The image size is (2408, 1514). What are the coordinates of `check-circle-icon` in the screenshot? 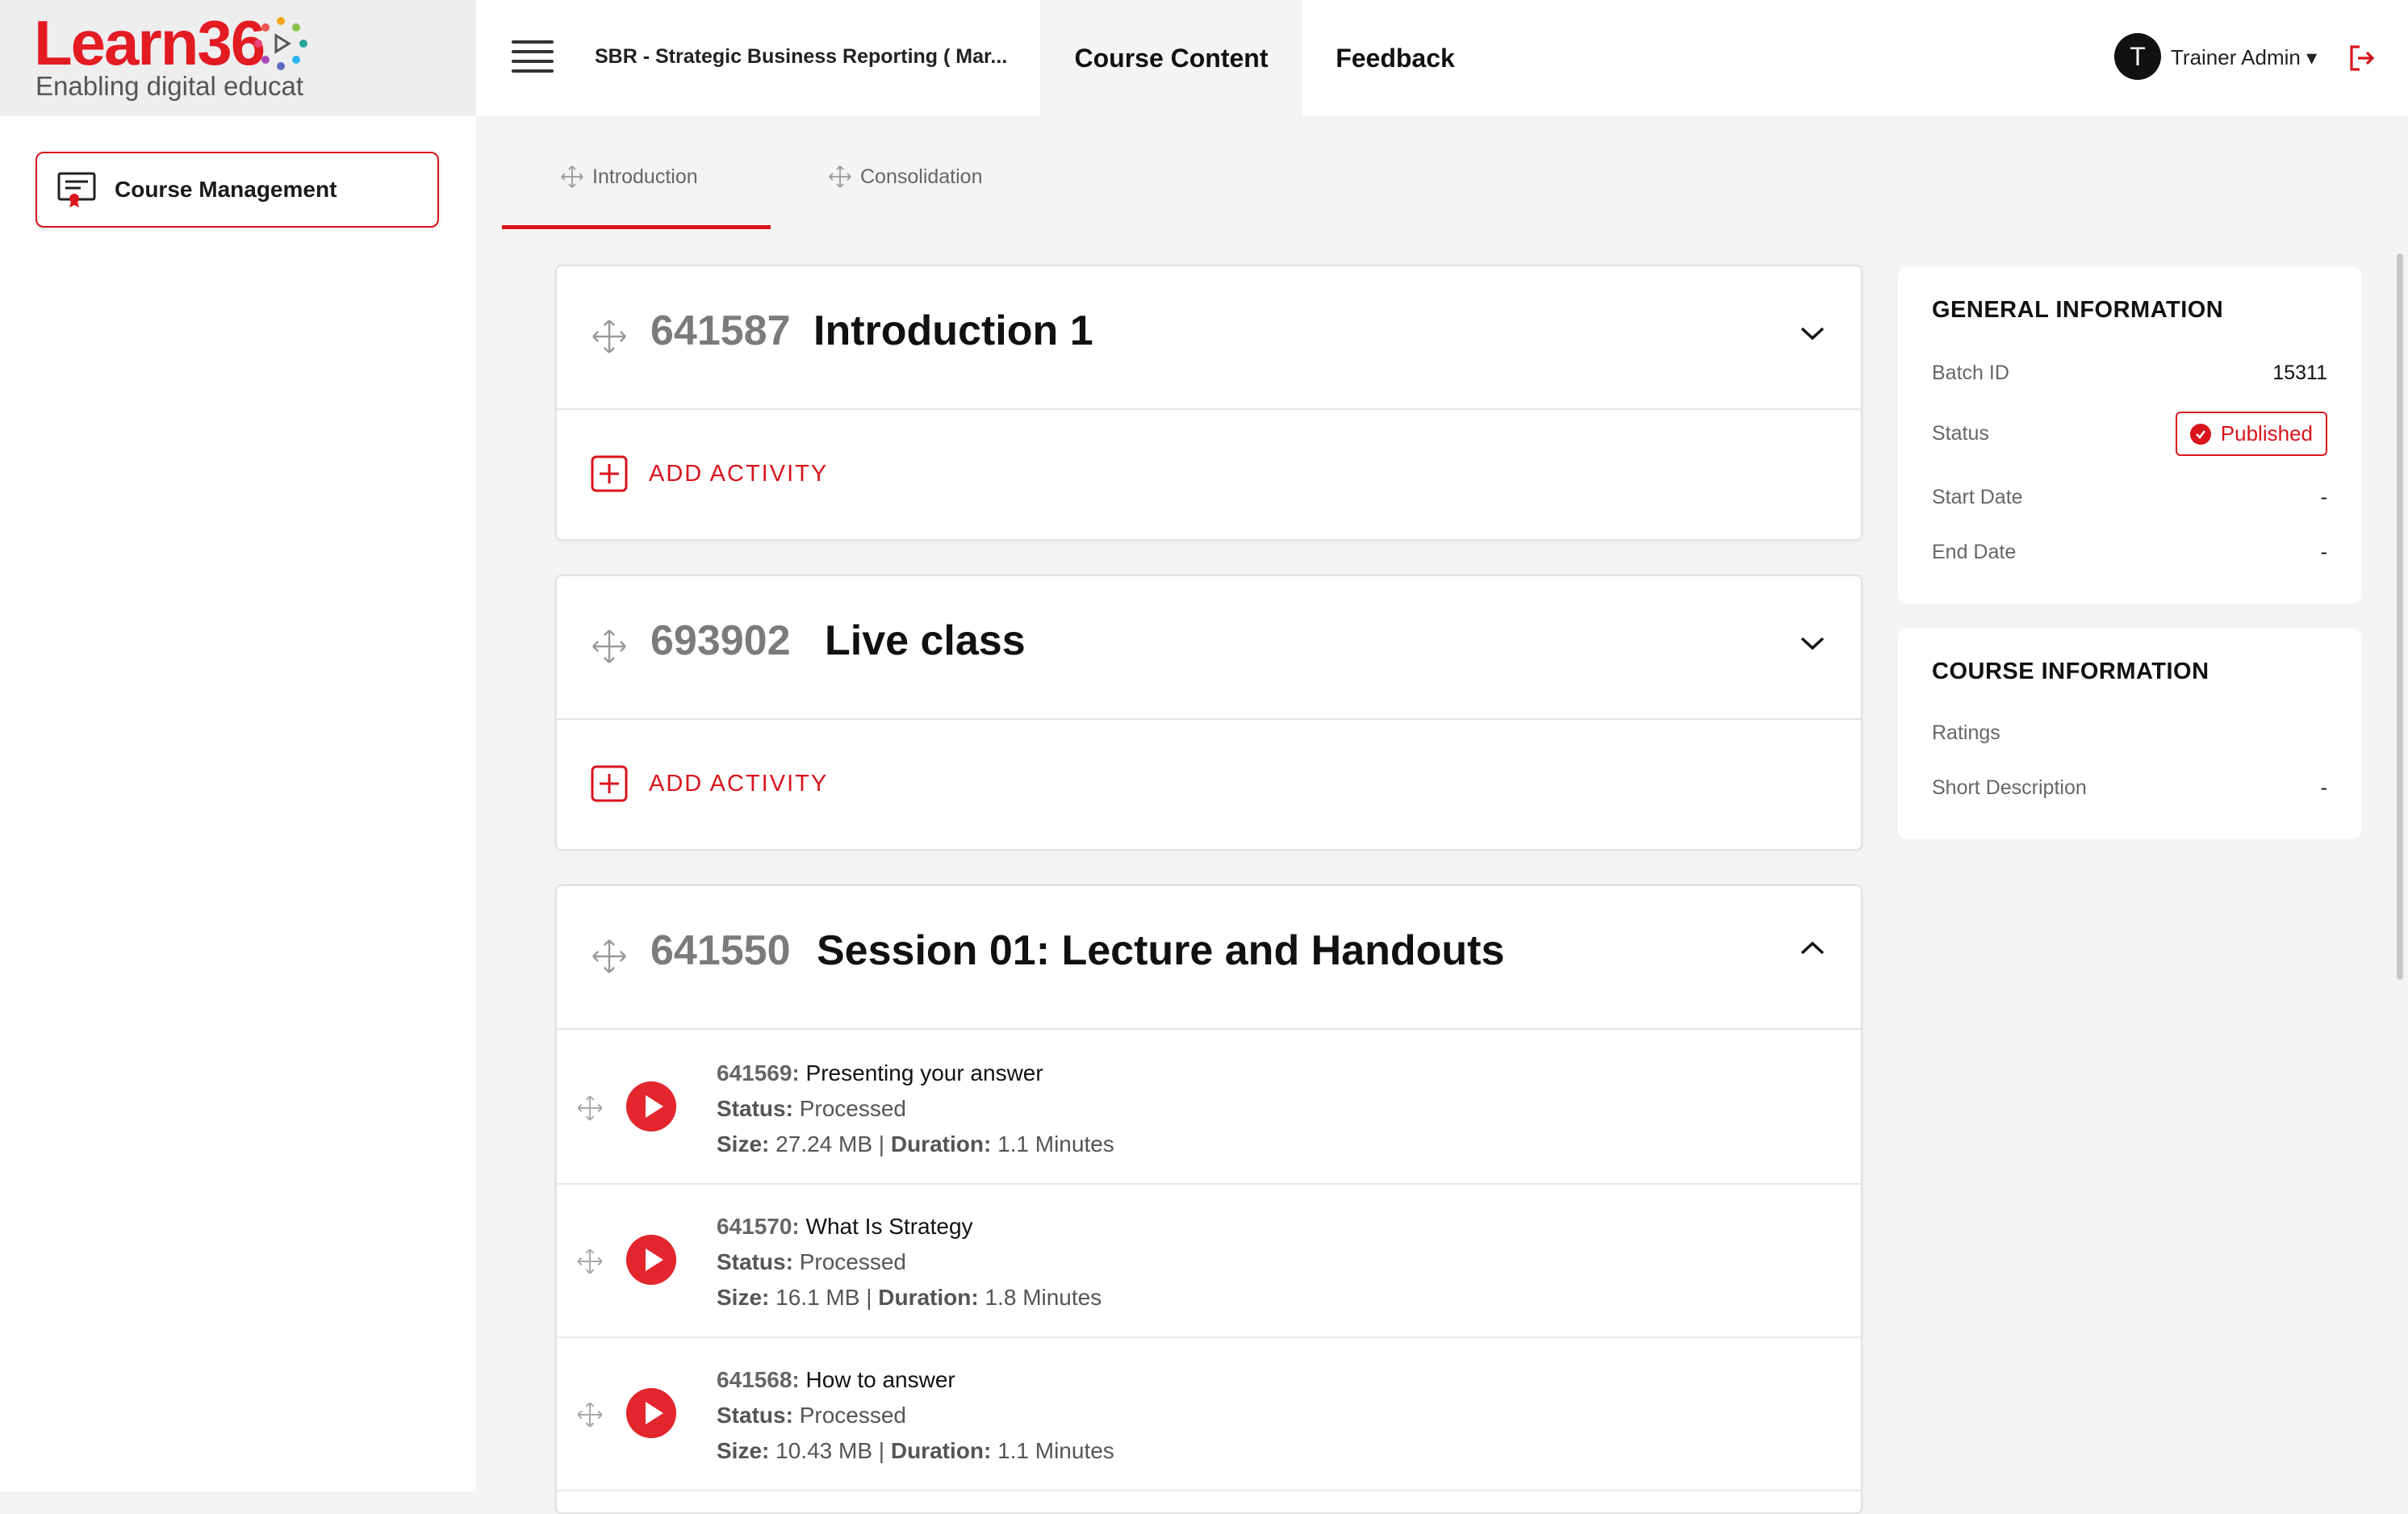 It's located at (2200, 434).